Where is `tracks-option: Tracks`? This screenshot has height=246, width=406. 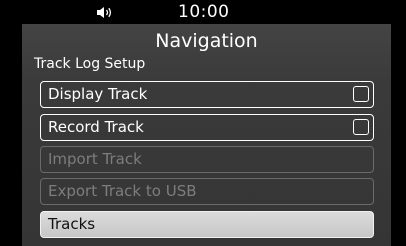
tracks-option: Tracks is located at coordinates (207, 224).